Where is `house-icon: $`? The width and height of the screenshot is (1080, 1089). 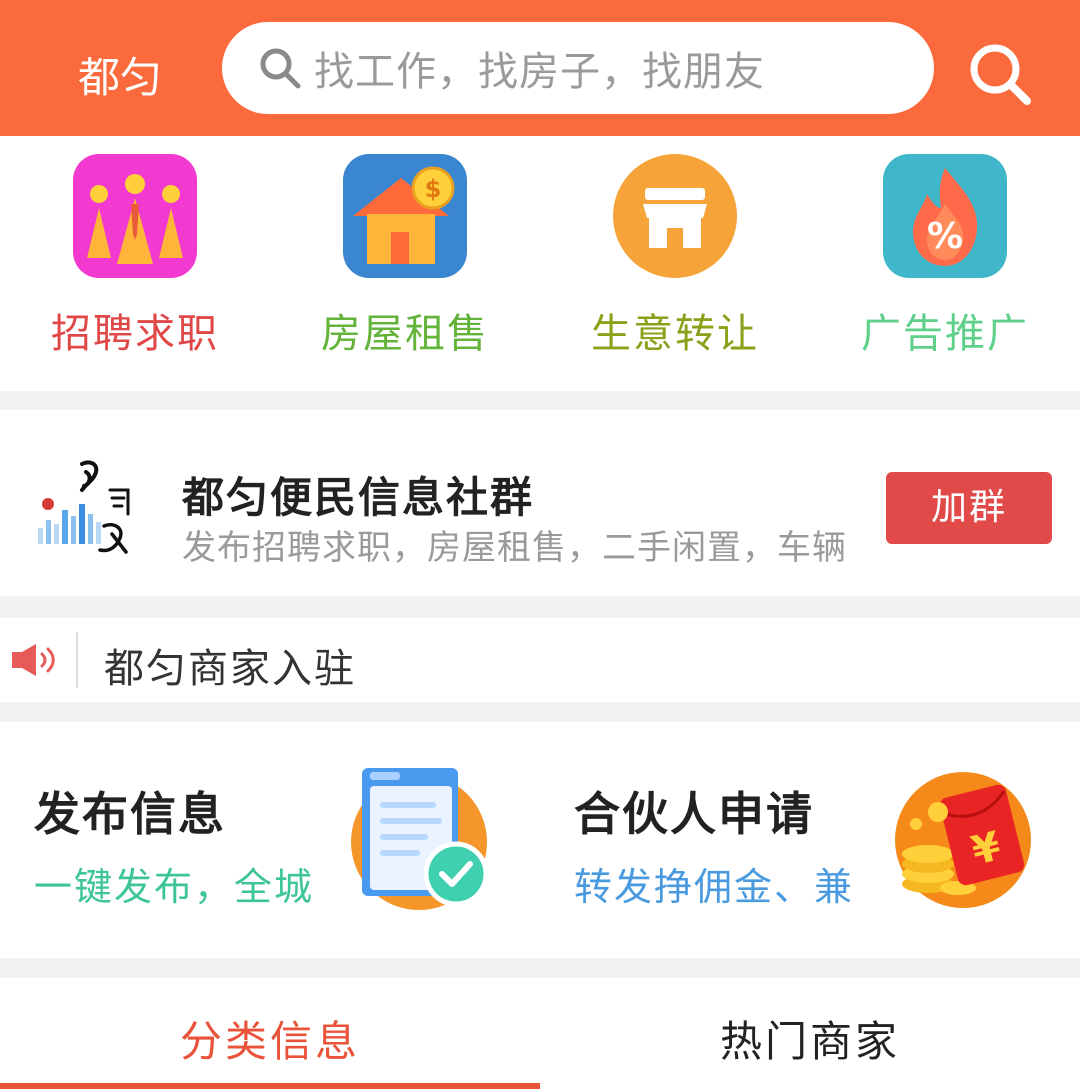
house-icon: $ is located at coordinates (405, 216).